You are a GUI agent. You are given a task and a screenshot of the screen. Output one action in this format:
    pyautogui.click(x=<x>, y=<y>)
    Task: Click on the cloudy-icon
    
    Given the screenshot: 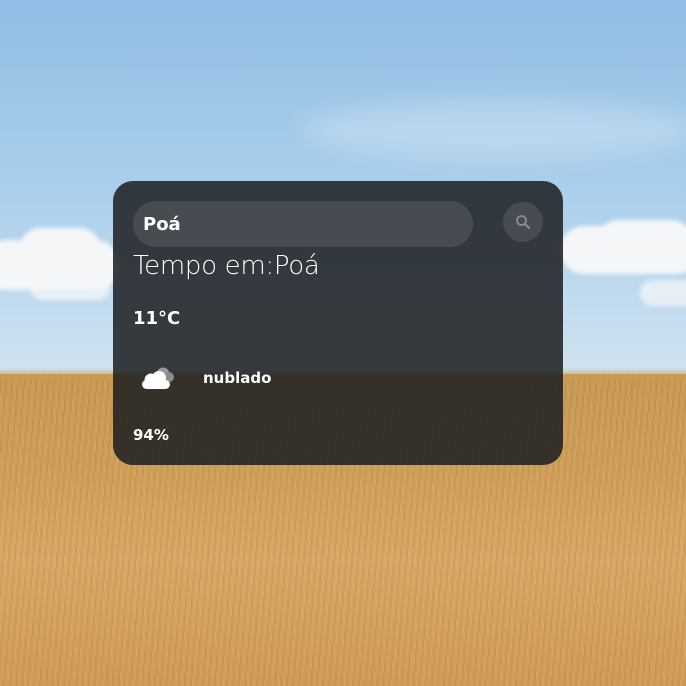 What is the action you would take?
    pyautogui.click(x=158, y=378)
    